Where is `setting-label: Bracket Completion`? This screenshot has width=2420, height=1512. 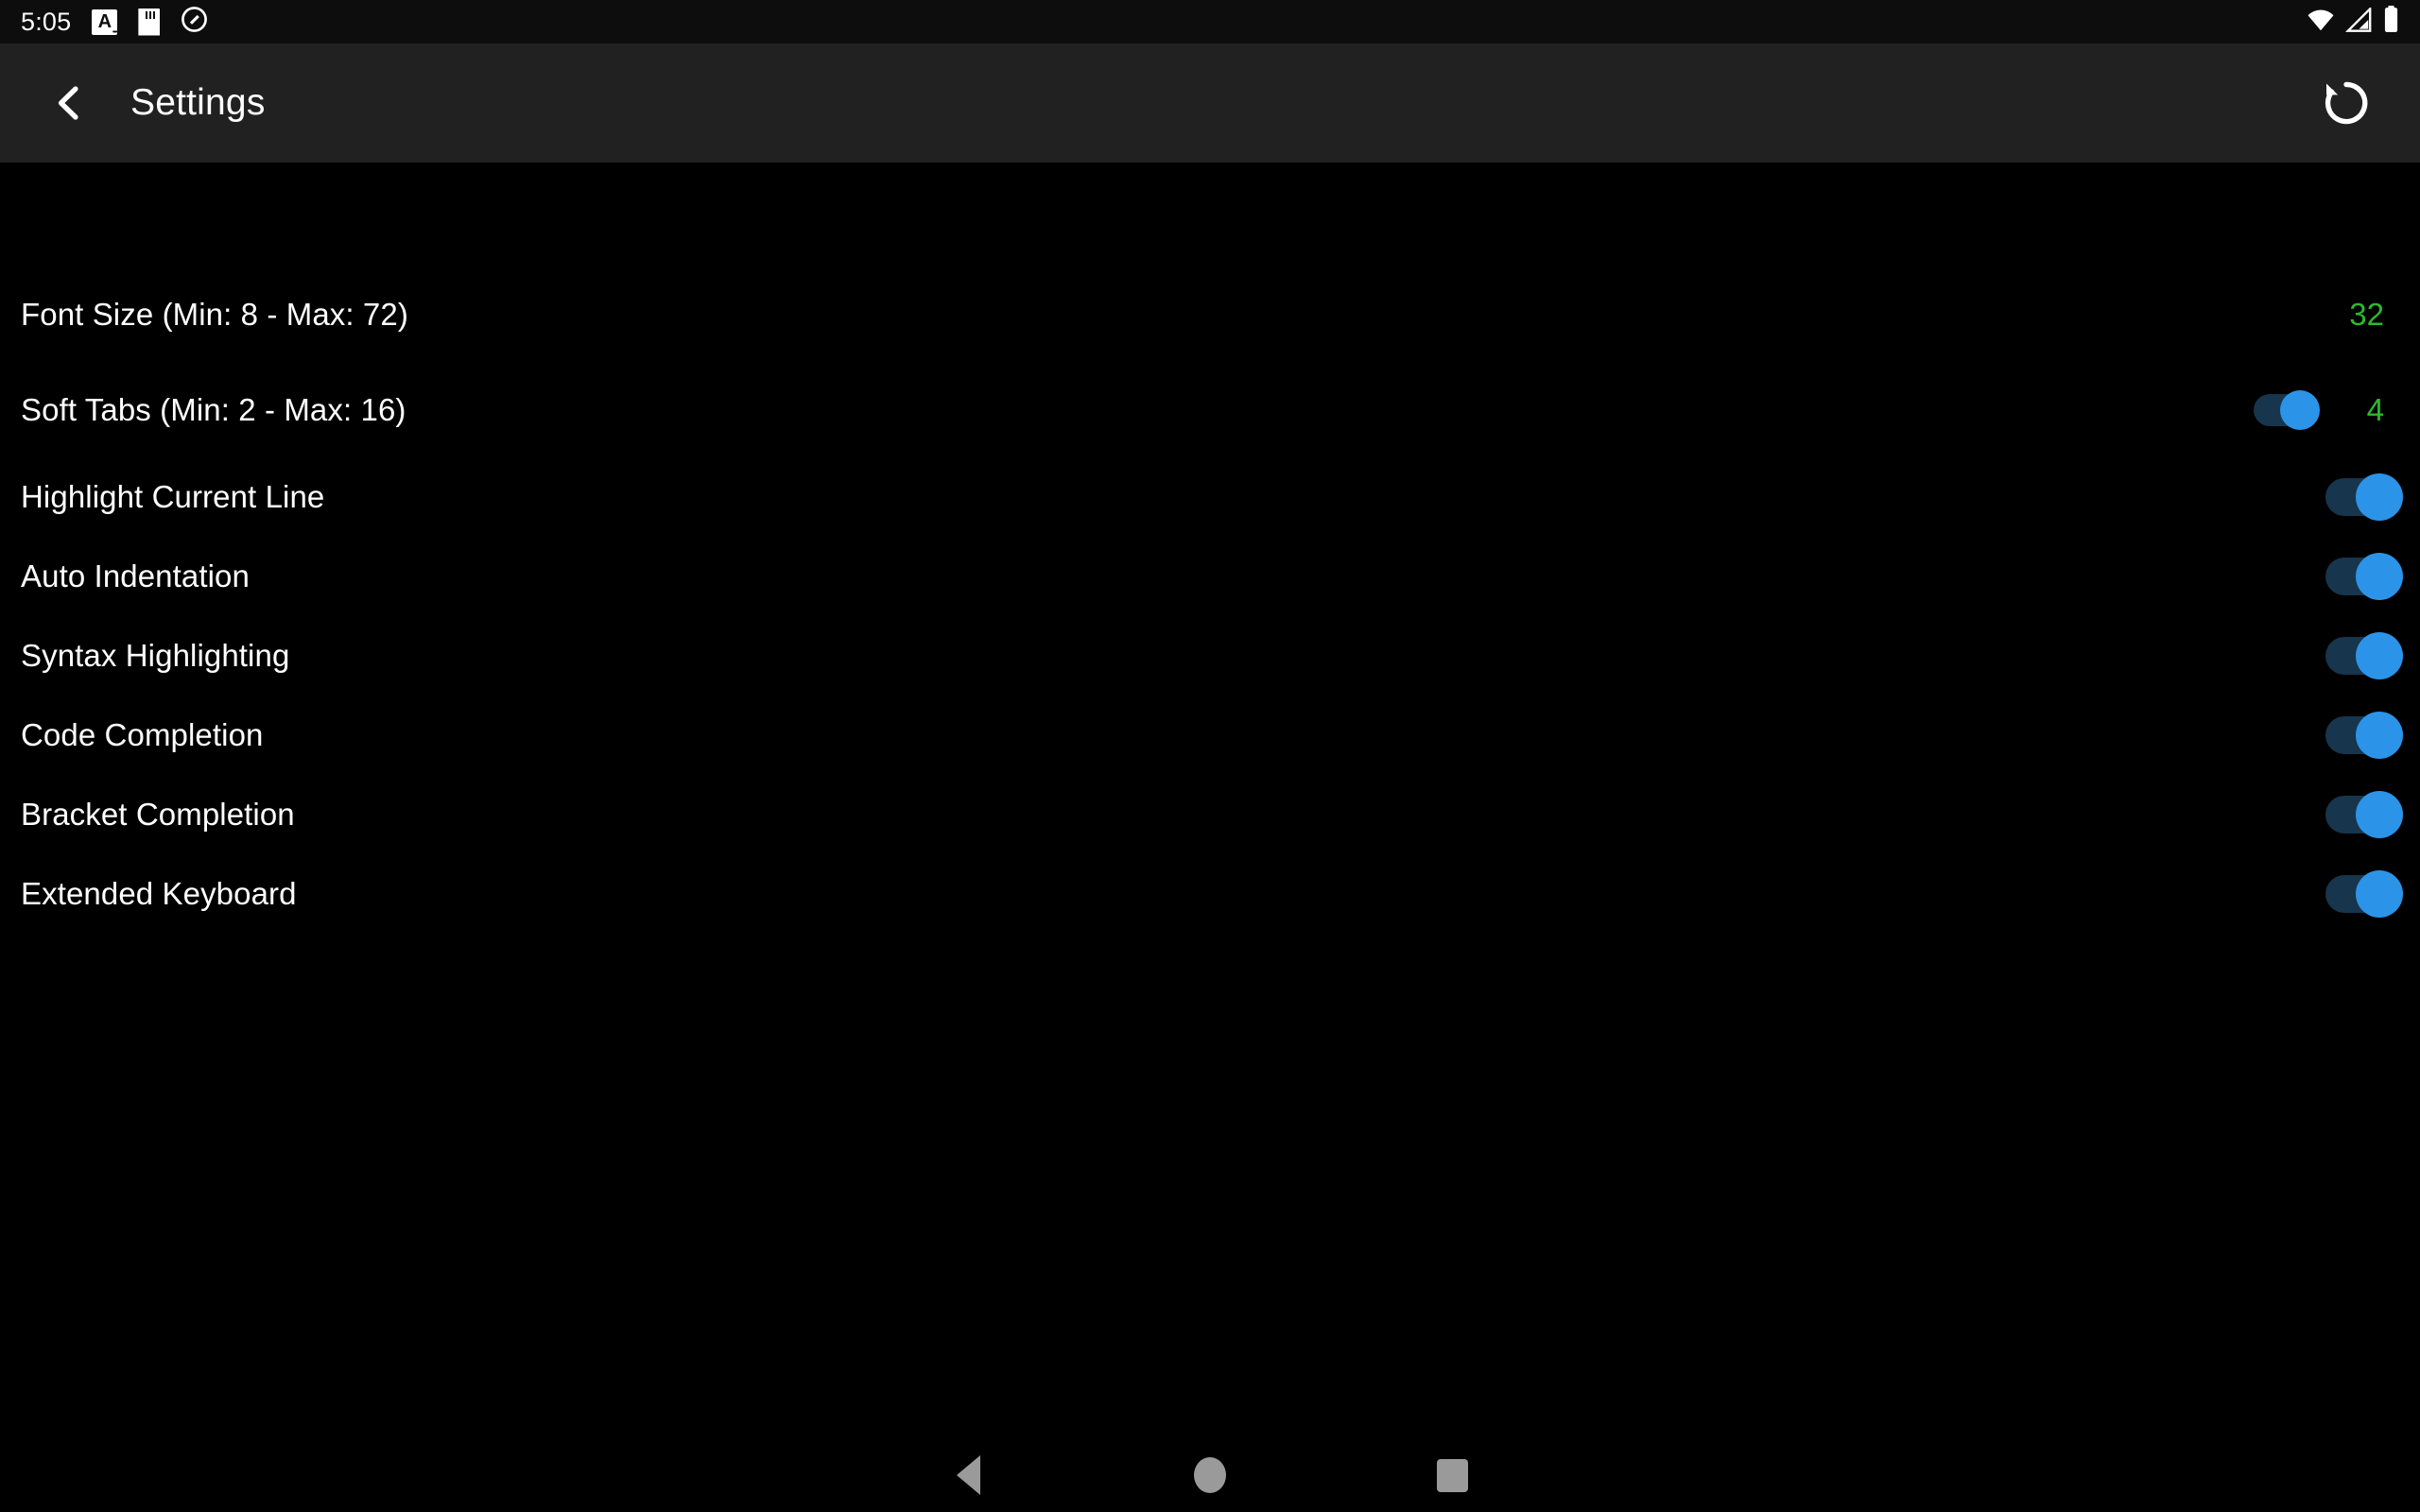
setting-label: Bracket Completion is located at coordinates (158, 814).